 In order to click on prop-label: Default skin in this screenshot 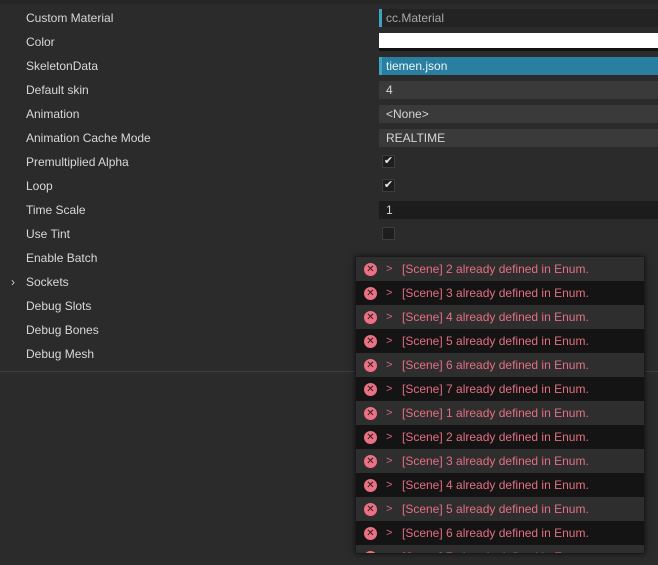, I will do `click(57, 90)`.